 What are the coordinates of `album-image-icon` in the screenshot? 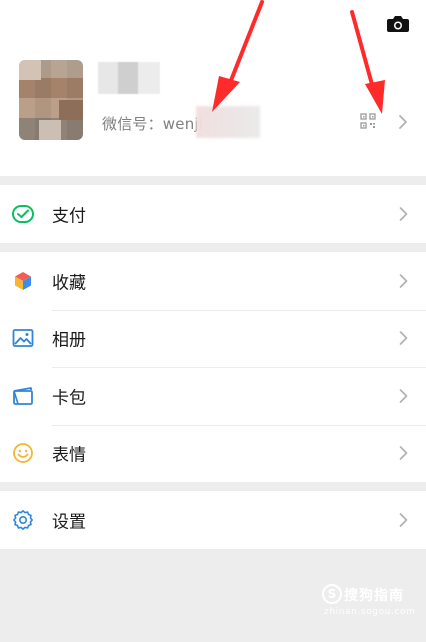 It's located at (23, 338).